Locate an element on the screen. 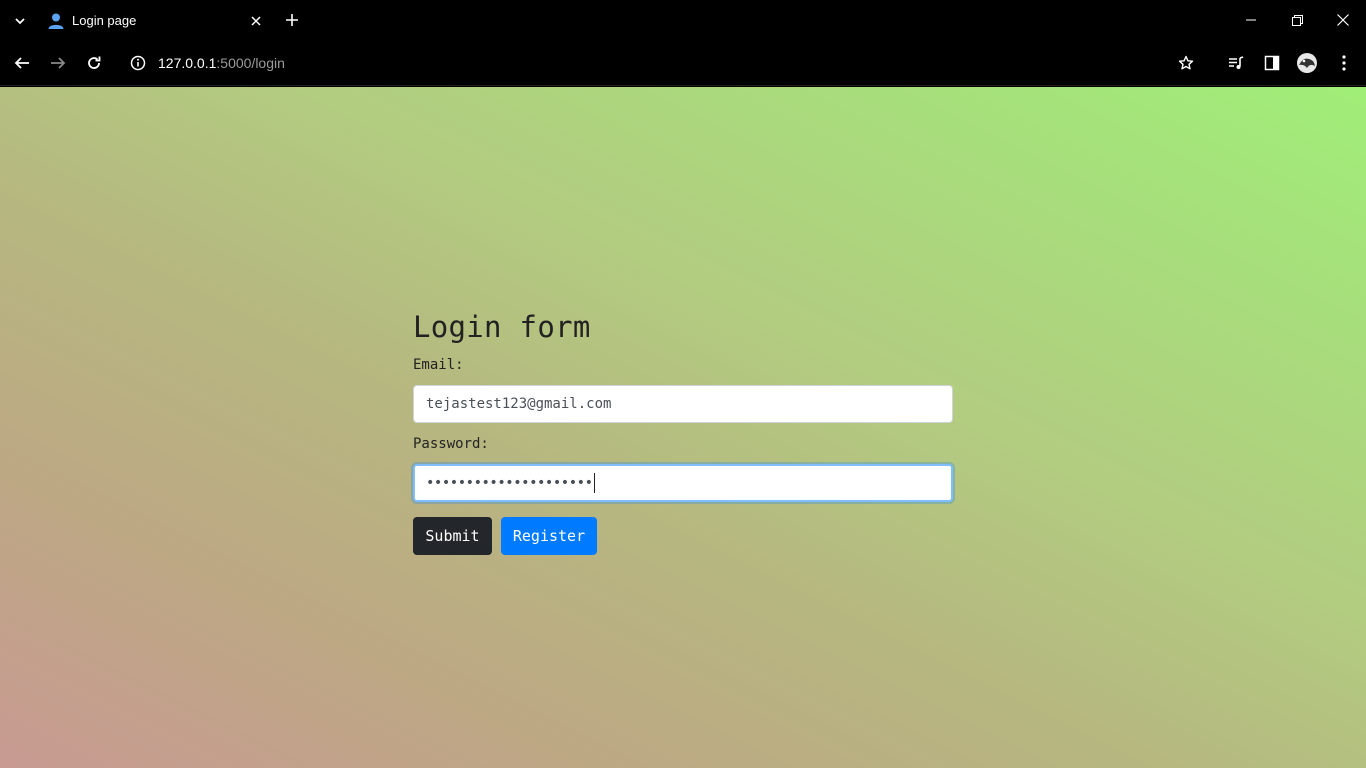 This screenshot has width=1366, height=768. close-window-button is located at coordinates (1343, 20).